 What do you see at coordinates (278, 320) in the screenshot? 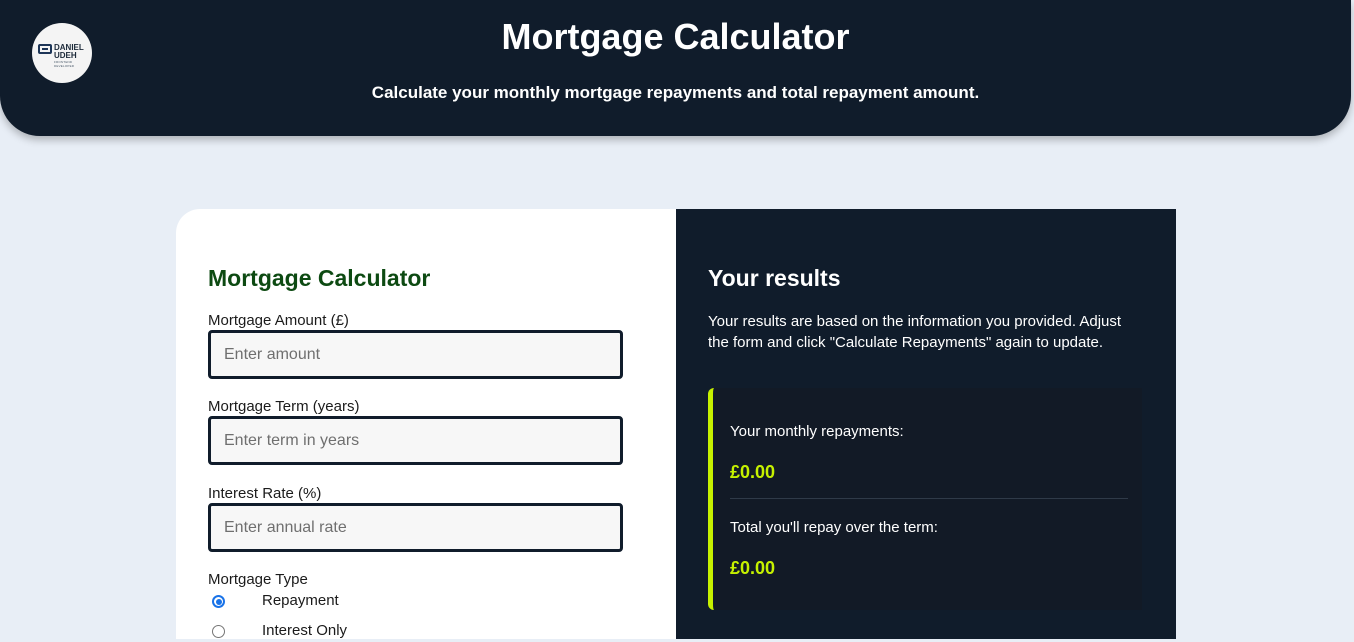
I see `mortgage-amount-label: Mortgage Amount (£)` at bounding box center [278, 320].